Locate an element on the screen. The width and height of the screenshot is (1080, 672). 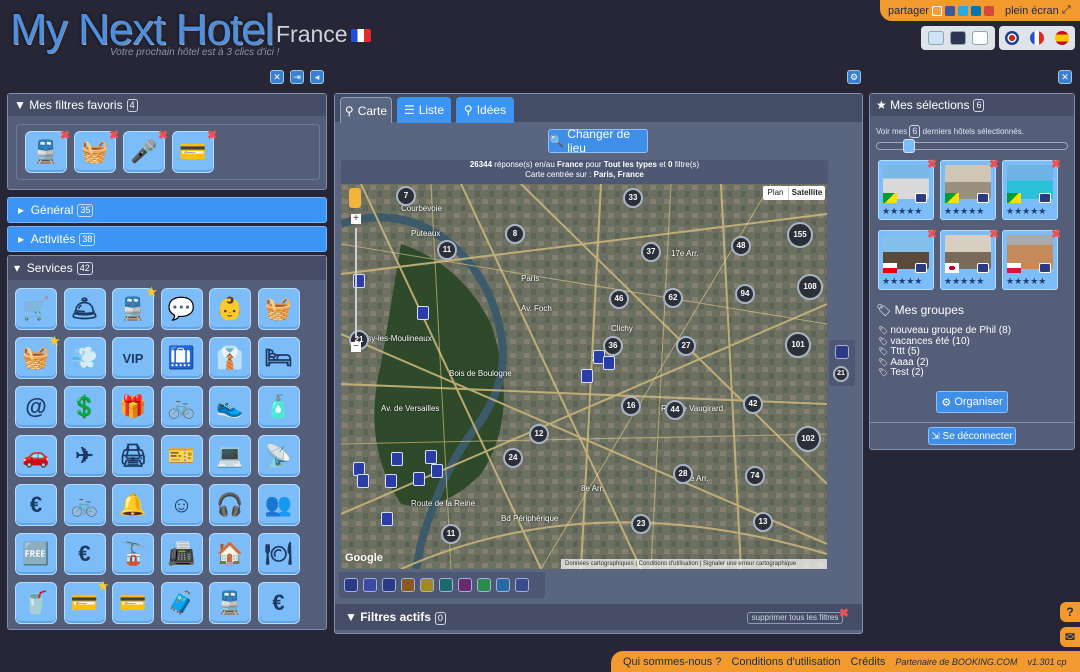
car-rental-icon: 🚗 is located at coordinates (36, 456).